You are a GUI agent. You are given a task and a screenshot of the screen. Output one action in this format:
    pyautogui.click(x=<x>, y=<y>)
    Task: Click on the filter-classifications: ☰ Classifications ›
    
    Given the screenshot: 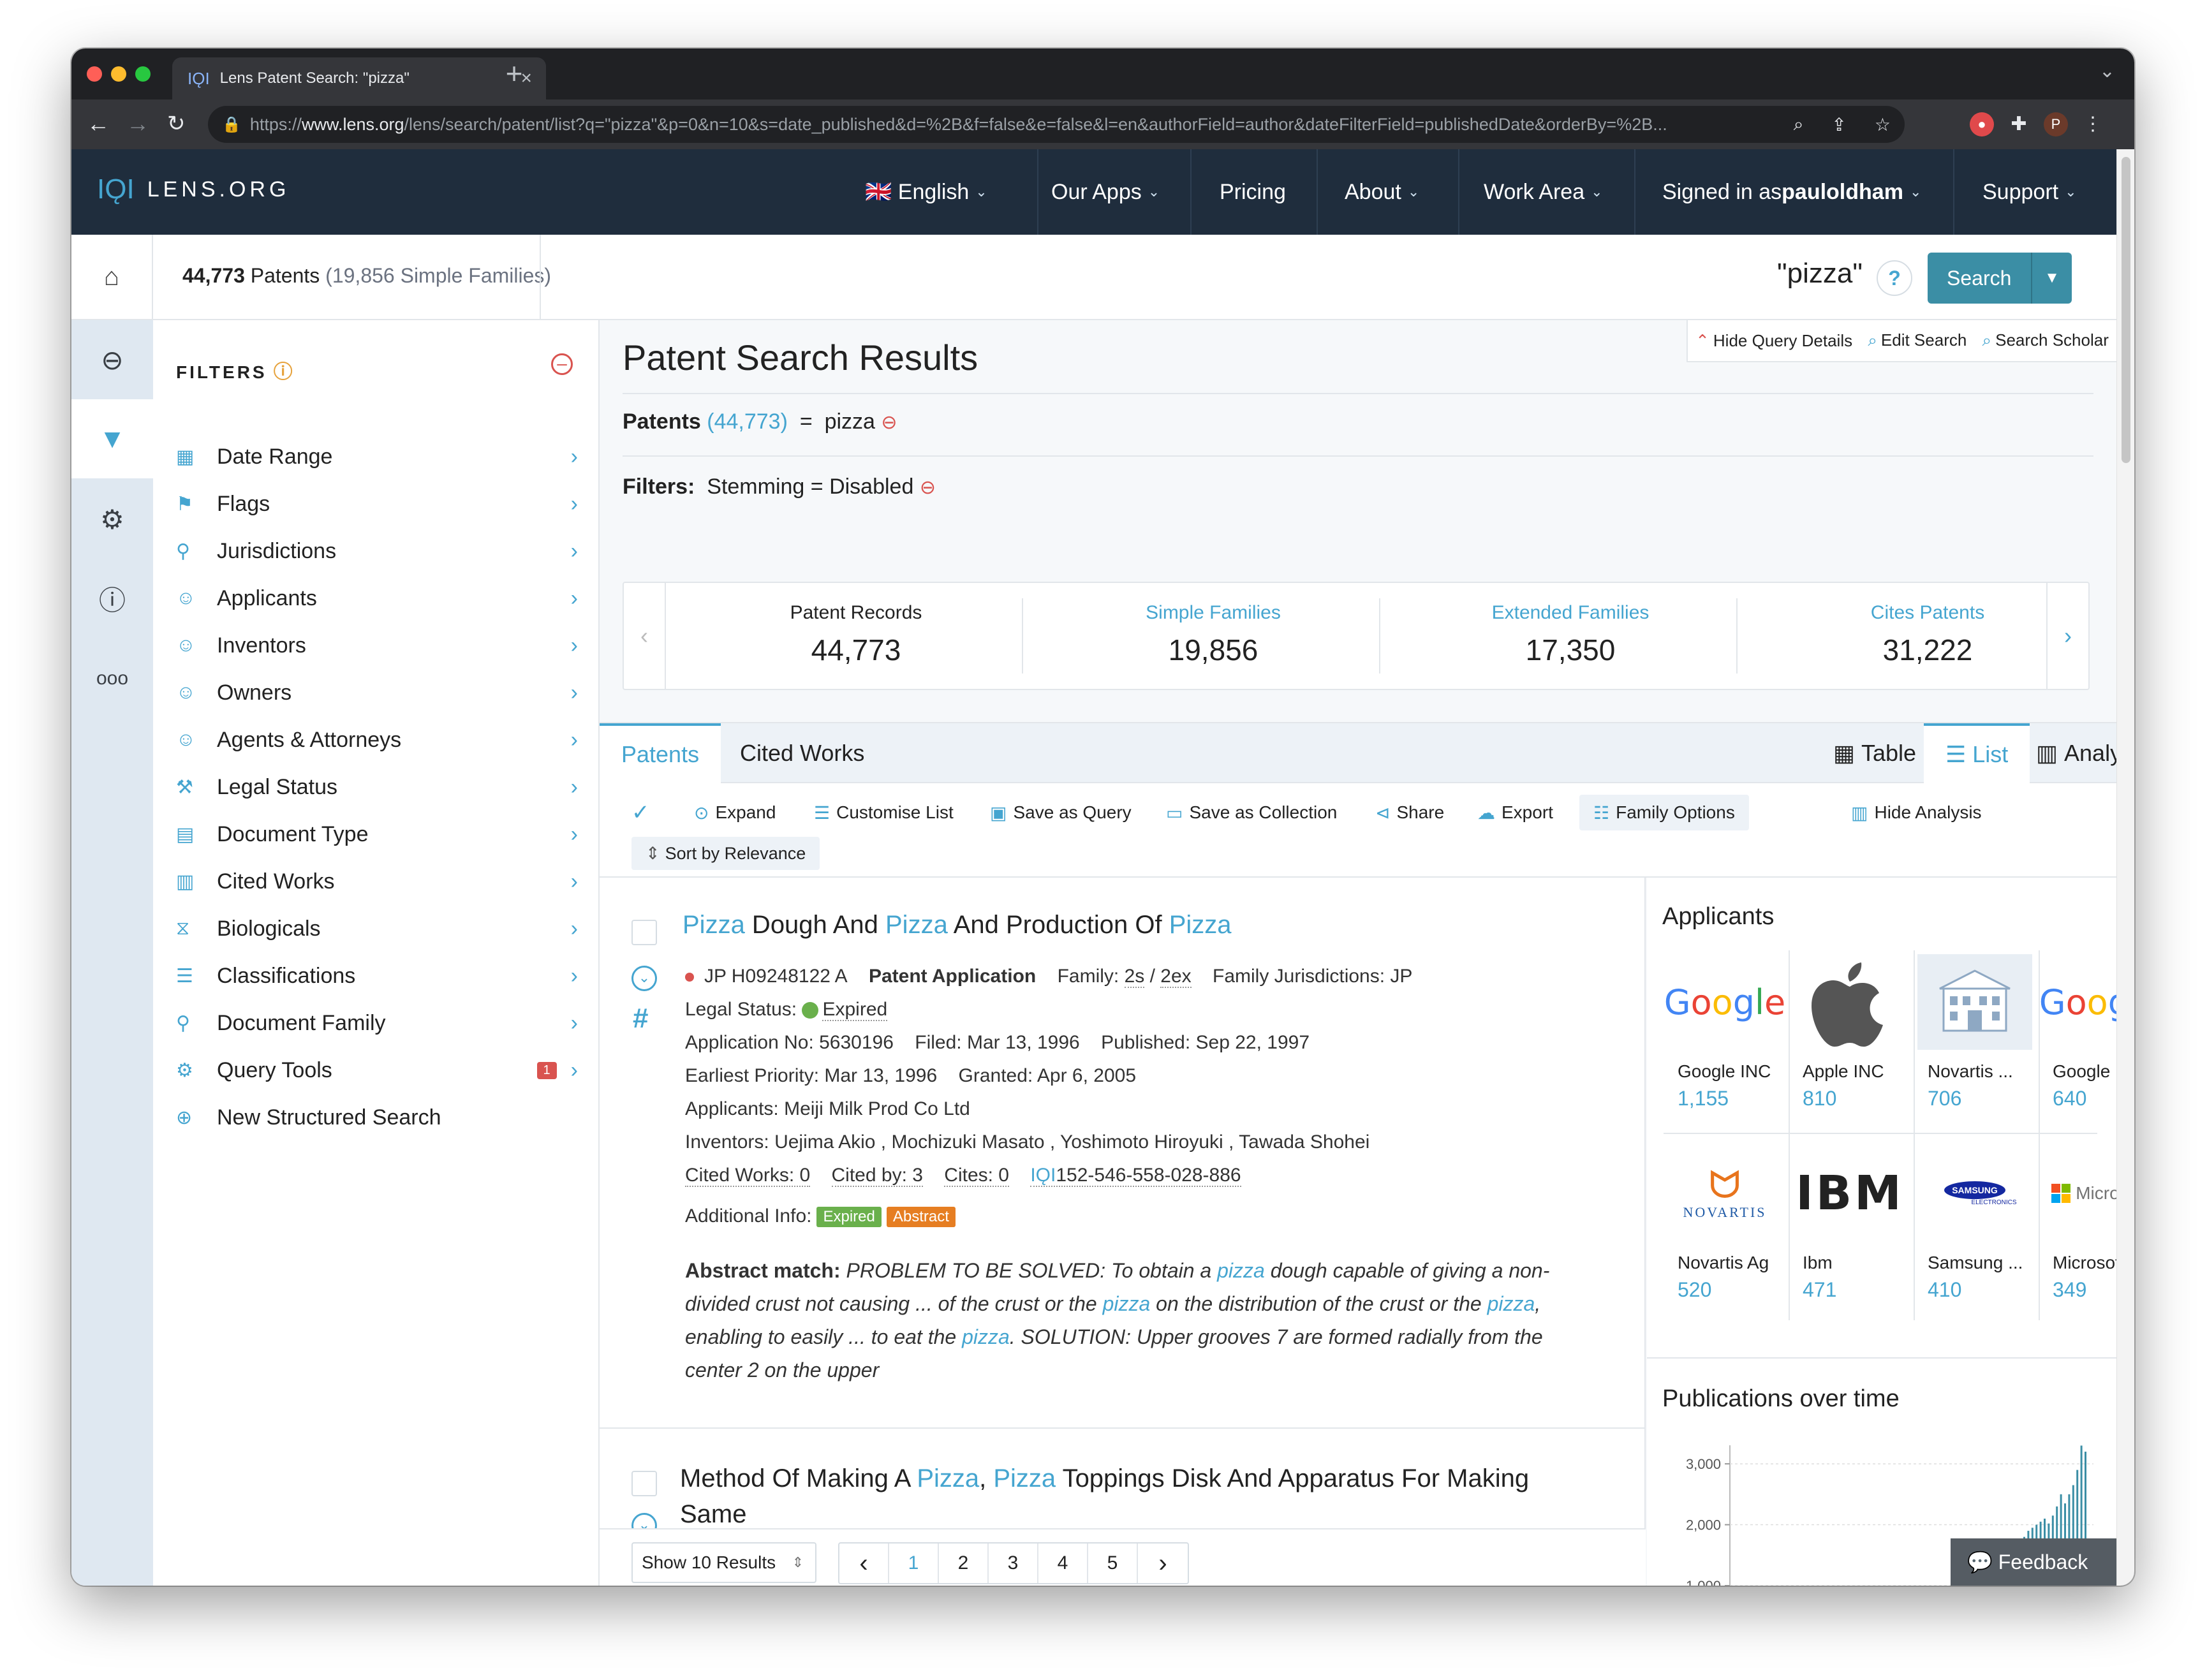 What is the action you would take?
    pyautogui.click(x=377, y=976)
    